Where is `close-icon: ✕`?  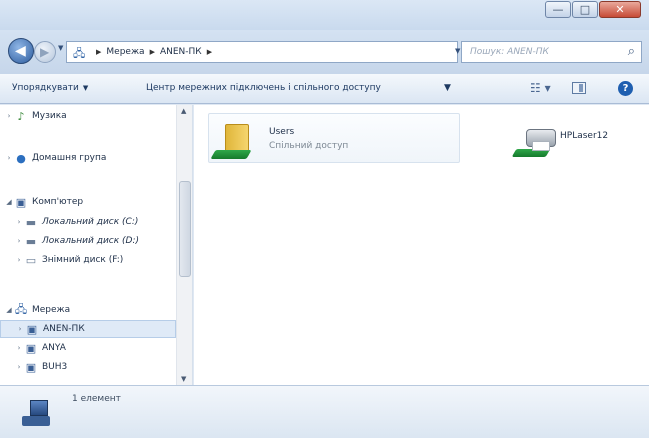 close-icon: ✕ is located at coordinates (620, 9).